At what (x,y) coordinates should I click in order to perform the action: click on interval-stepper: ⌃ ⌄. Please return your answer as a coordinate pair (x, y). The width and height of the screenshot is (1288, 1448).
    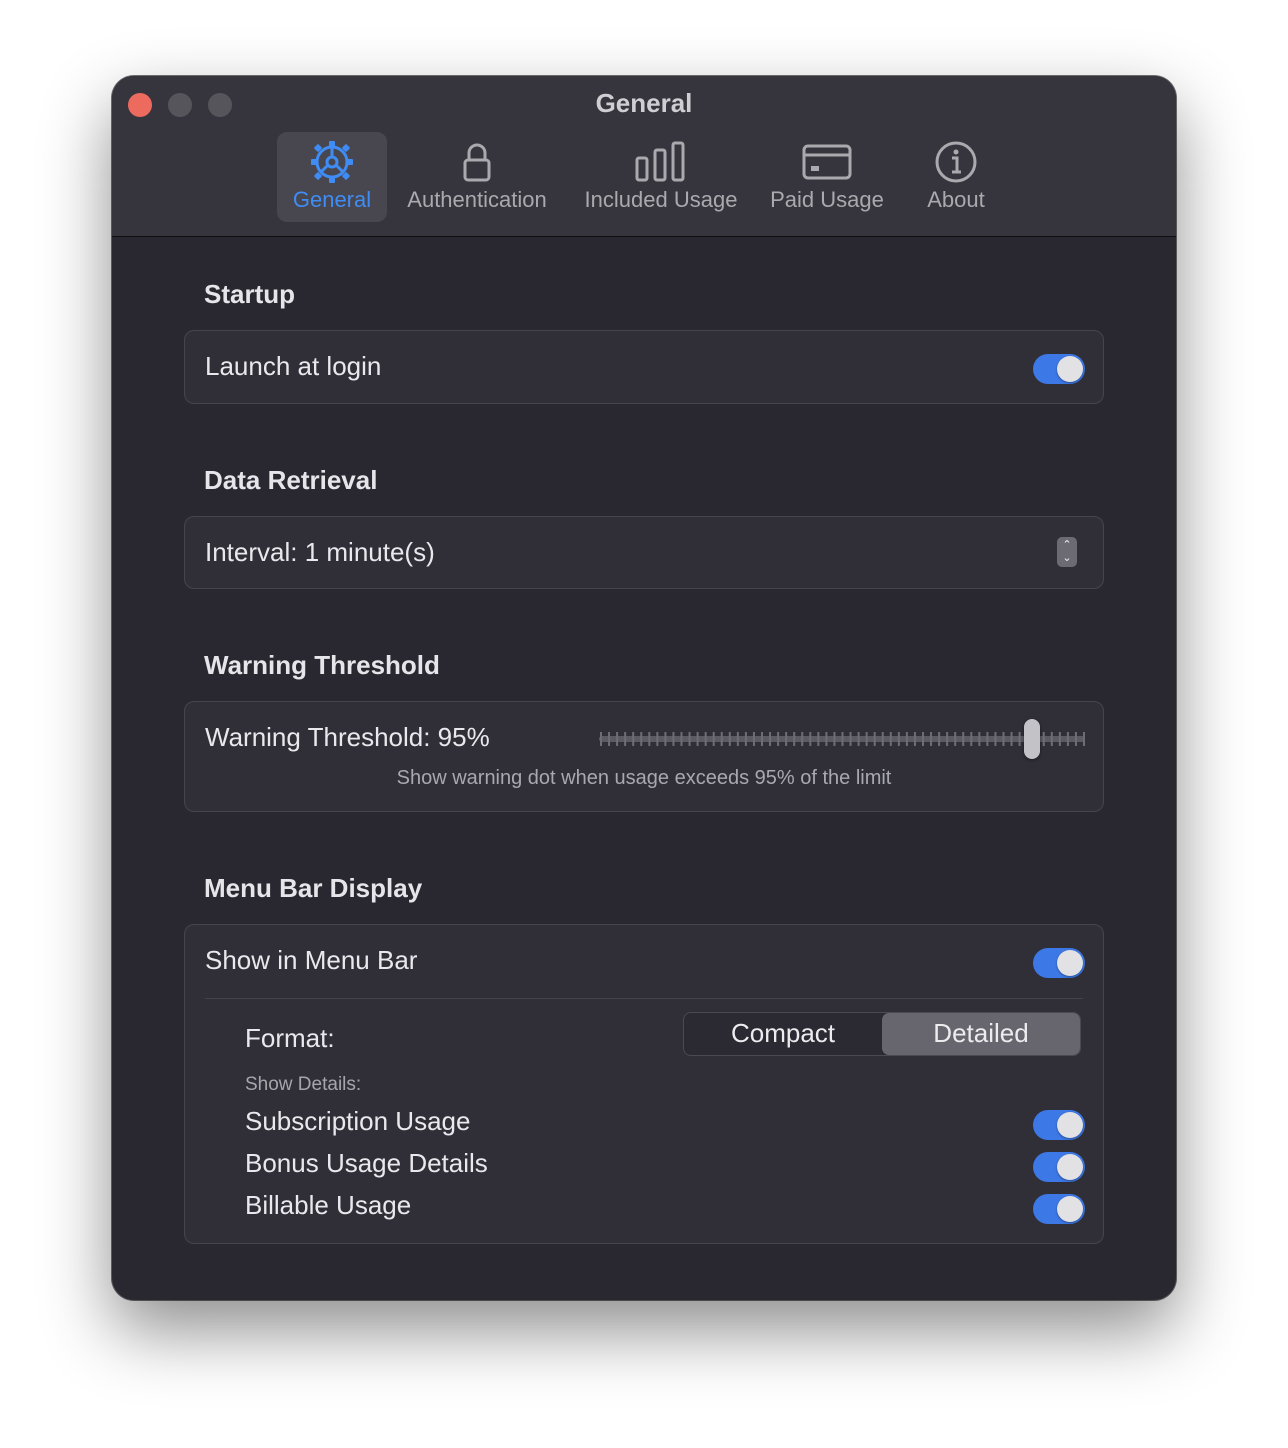
    Looking at the image, I should click on (1067, 552).